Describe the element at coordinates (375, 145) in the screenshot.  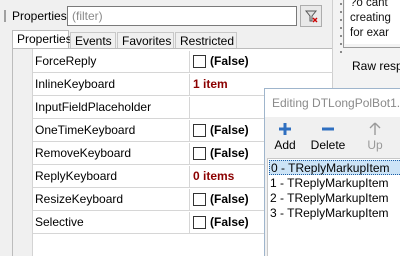
I see `up-label: Up` at that location.